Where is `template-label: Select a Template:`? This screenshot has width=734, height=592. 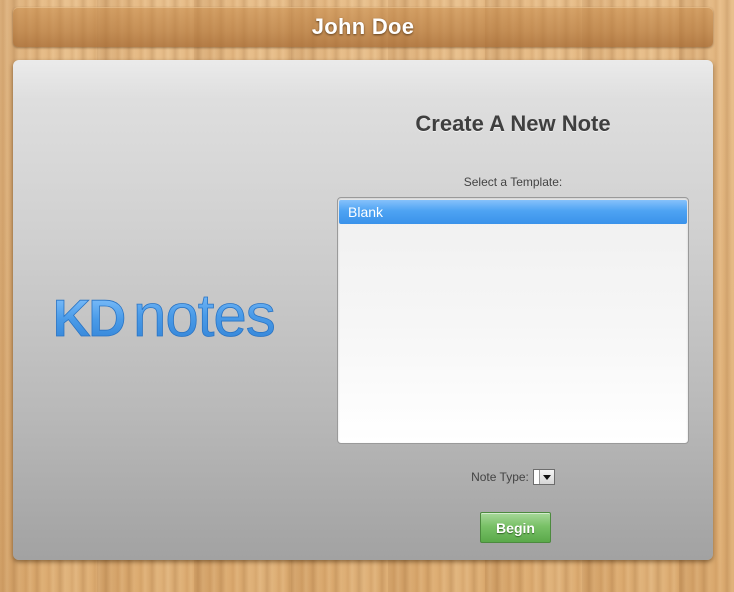
template-label: Select a Template: is located at coordinates (513, 182).